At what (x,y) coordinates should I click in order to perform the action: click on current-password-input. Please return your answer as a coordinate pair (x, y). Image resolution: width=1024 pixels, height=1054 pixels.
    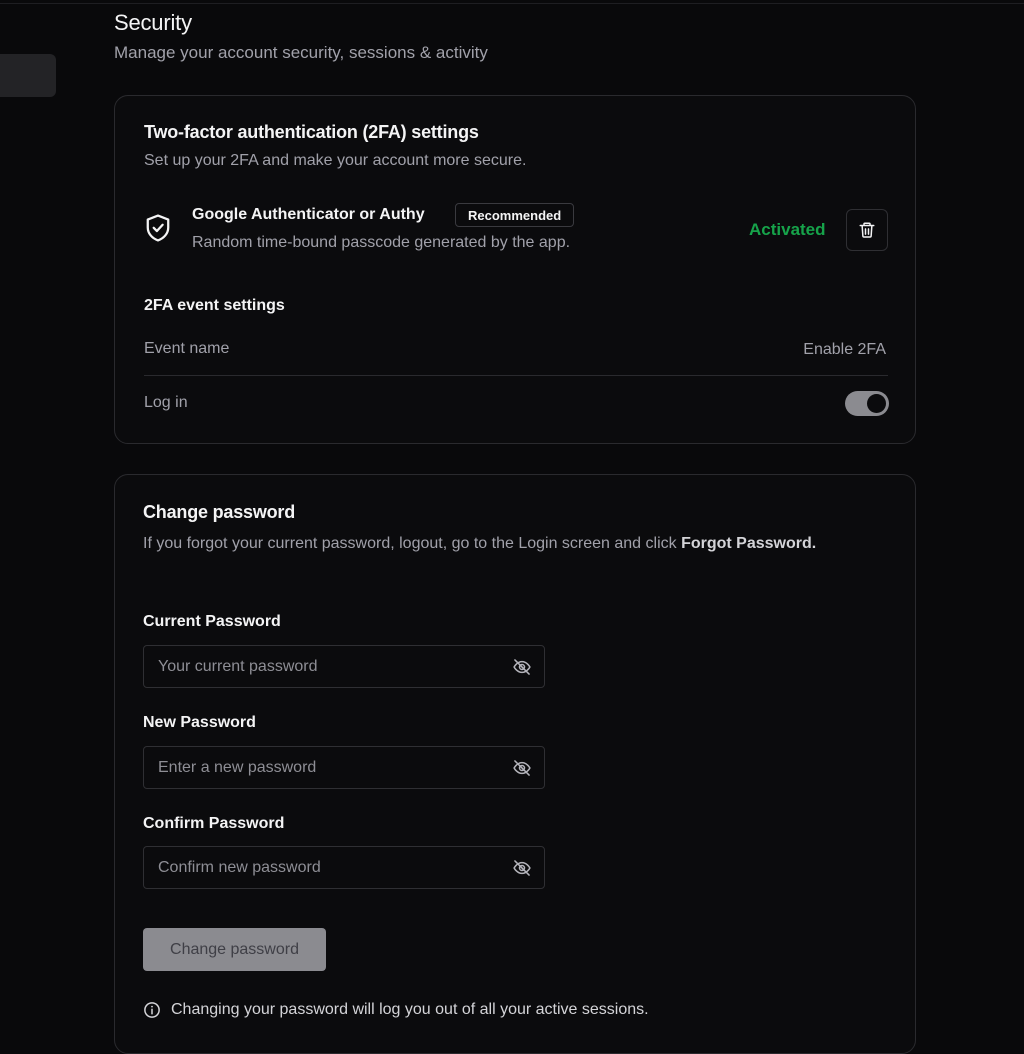
    Looking at the image, I should click on (324, 666).